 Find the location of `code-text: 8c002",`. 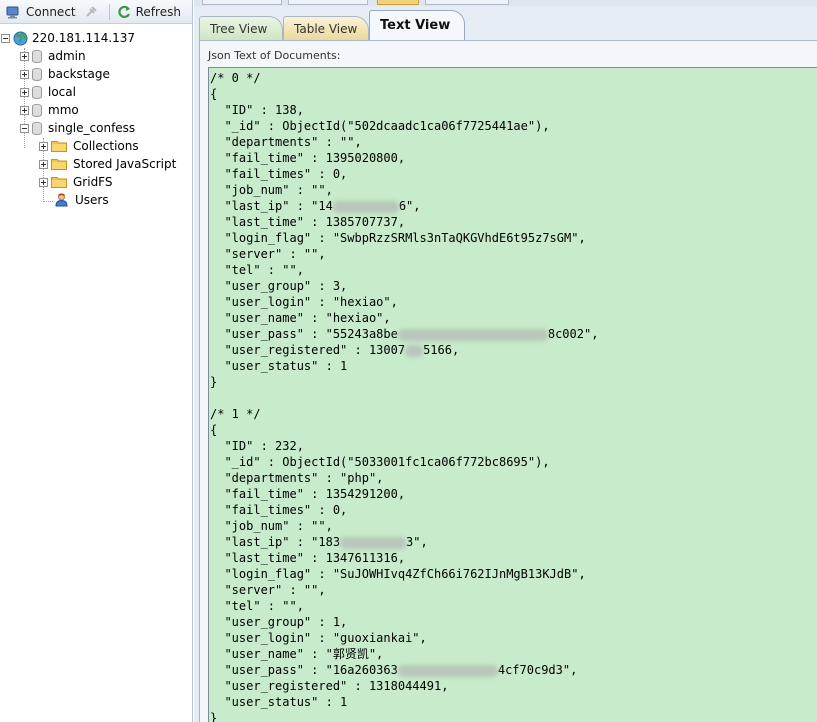

code-text: 8c002", is located at coordinates (573, 334).